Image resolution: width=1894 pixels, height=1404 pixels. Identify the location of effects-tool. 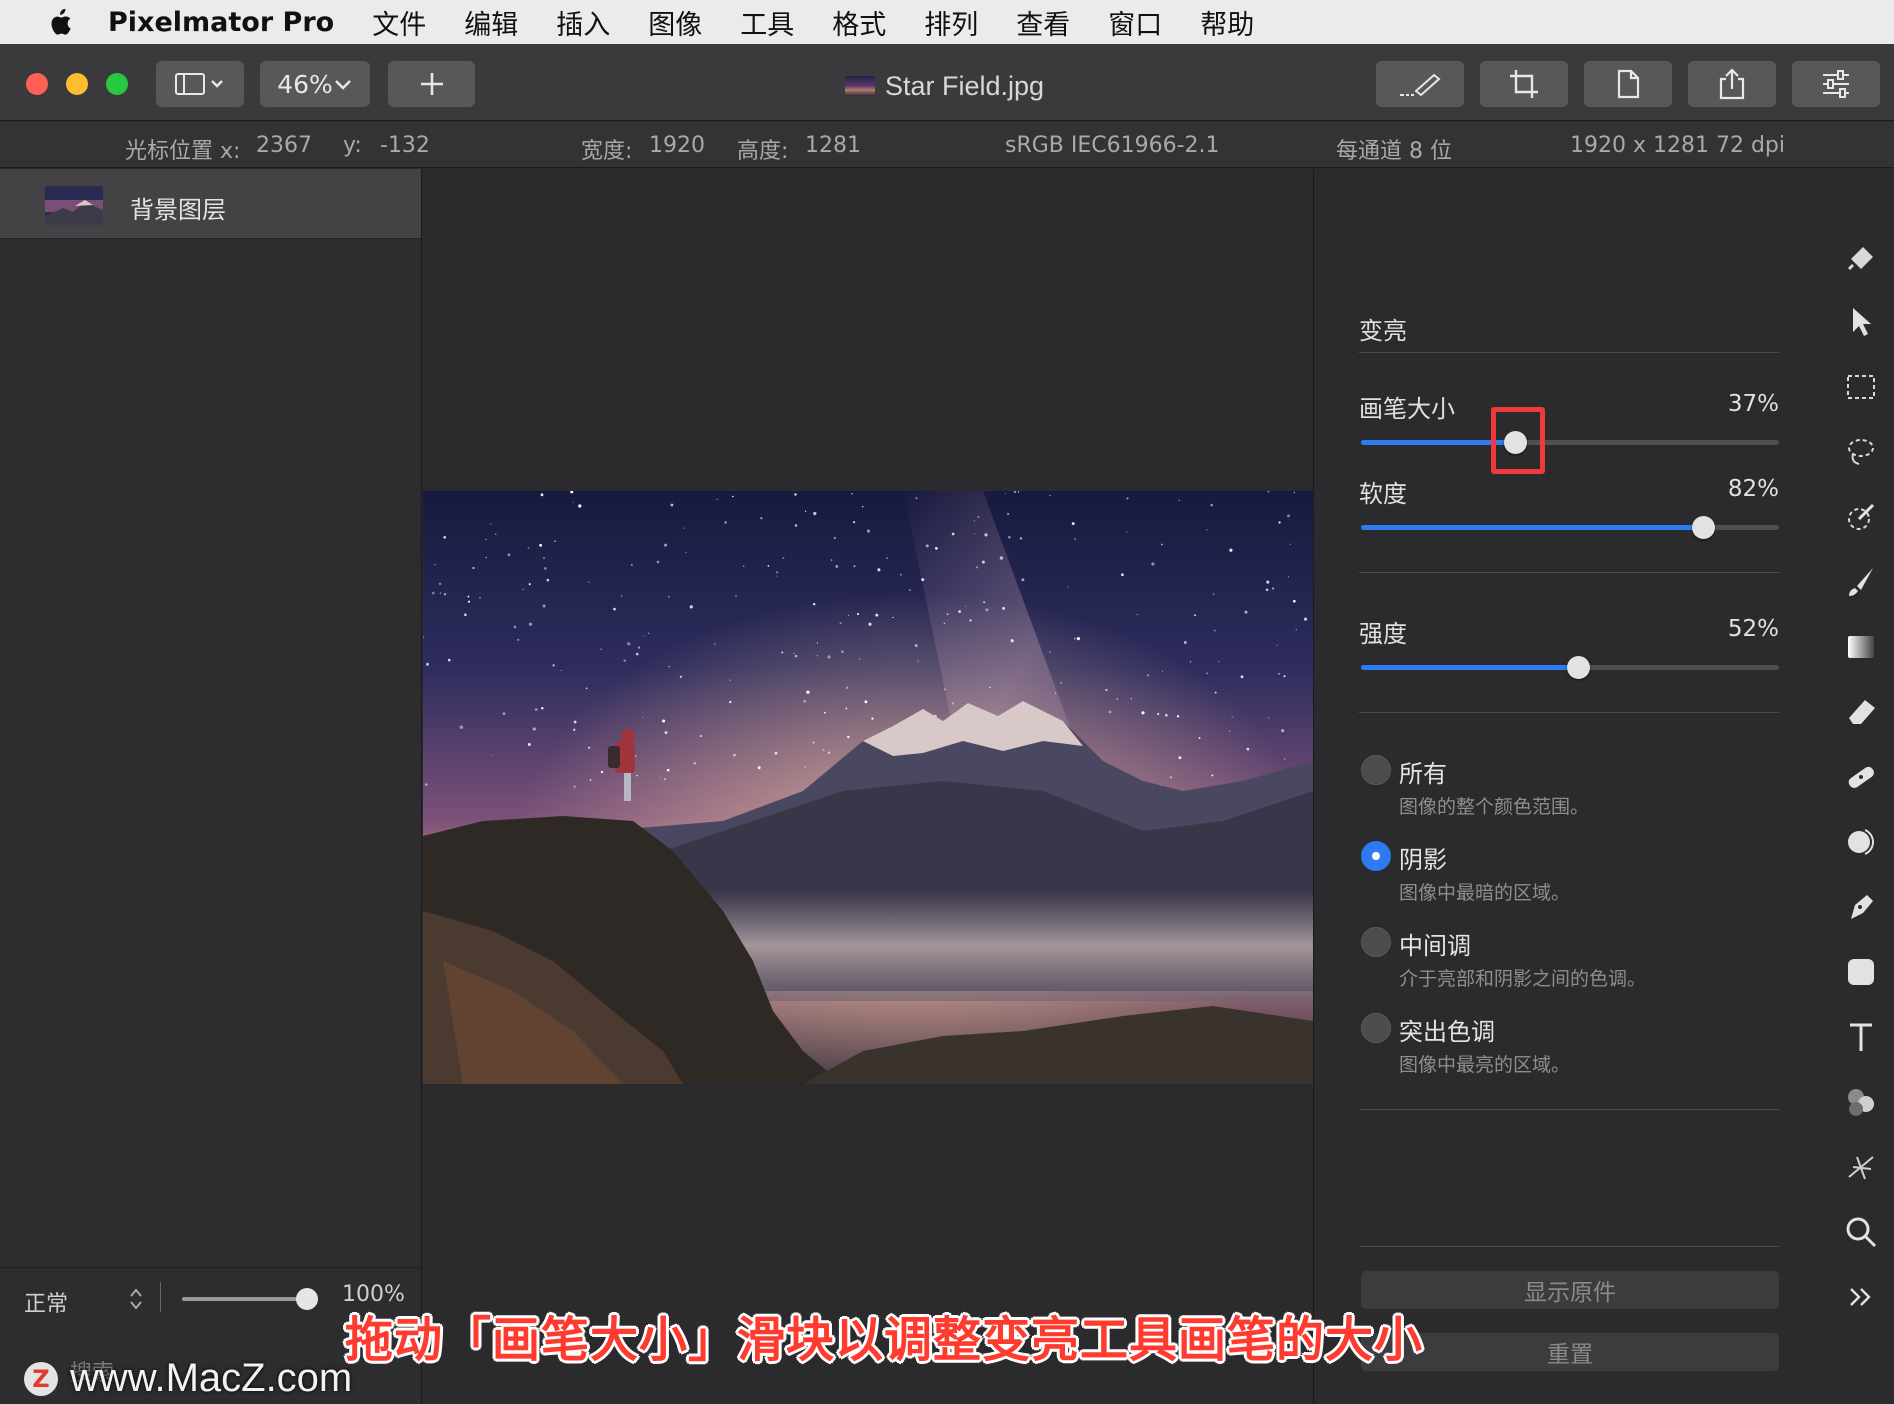
(1861, 1102).